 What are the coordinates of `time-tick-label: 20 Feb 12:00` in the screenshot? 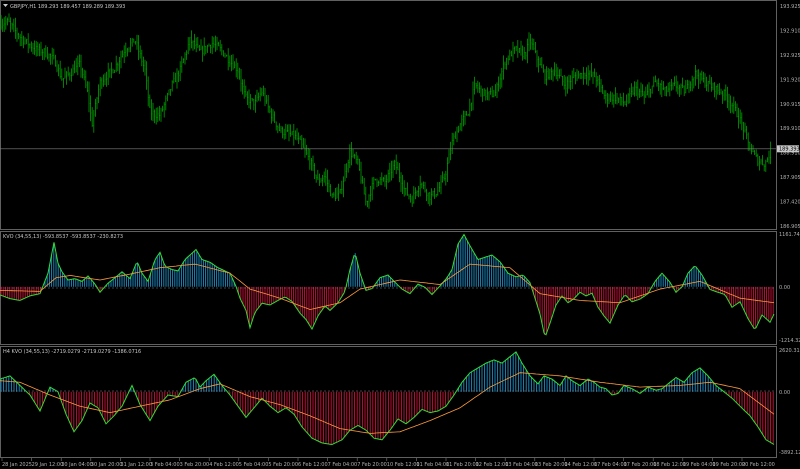 It's located at (758, 465).